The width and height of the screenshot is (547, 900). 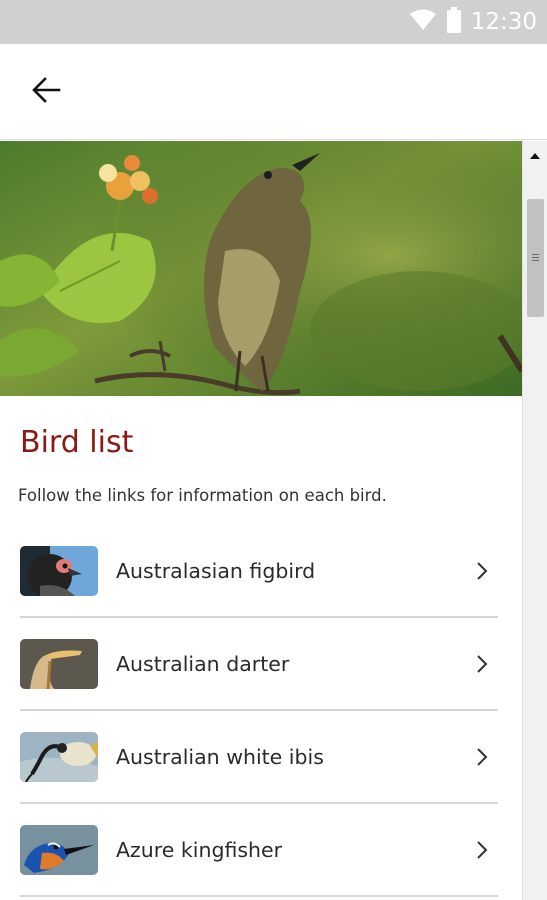 What do you see at coordinates (220, 756) in the screenshot?
I see `bird-name: Australian white ibis` at bounding box center [220, 756].